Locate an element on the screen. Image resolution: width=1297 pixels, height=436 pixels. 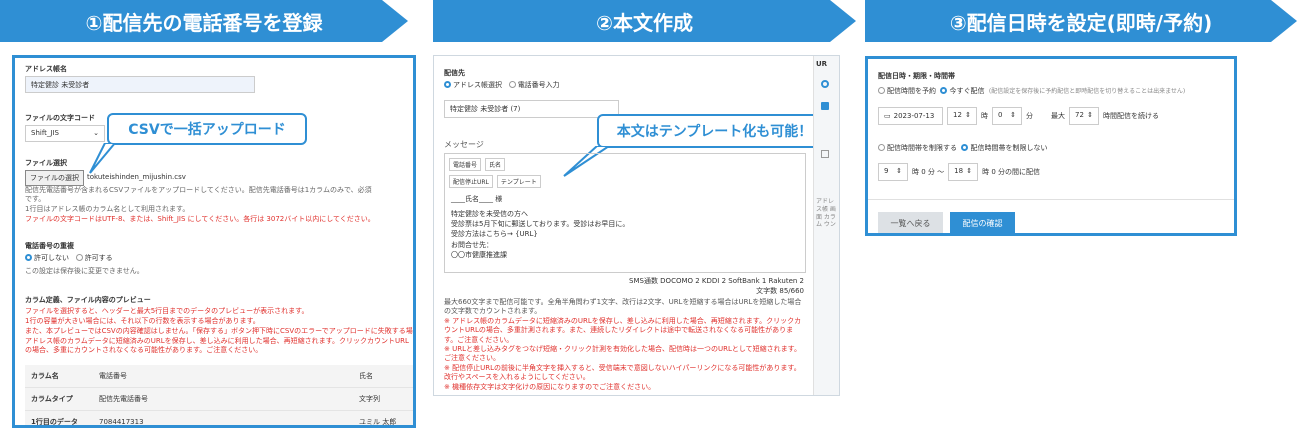
step-3-banner: ③配信日時を設定(即時/予約) is located at coordinates (1081, 21).